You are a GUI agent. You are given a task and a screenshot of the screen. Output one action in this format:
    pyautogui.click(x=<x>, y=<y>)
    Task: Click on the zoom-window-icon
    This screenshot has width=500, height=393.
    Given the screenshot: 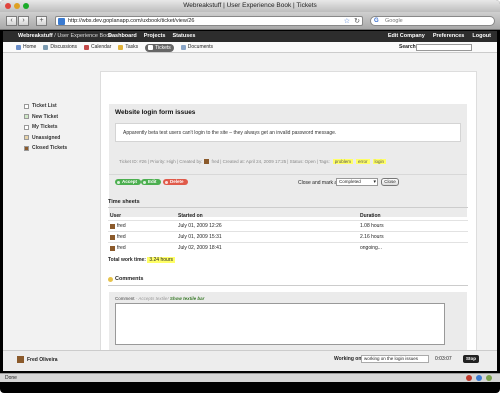 What is the action you would take?
    pyautogui.click(x=26, y=6)
    